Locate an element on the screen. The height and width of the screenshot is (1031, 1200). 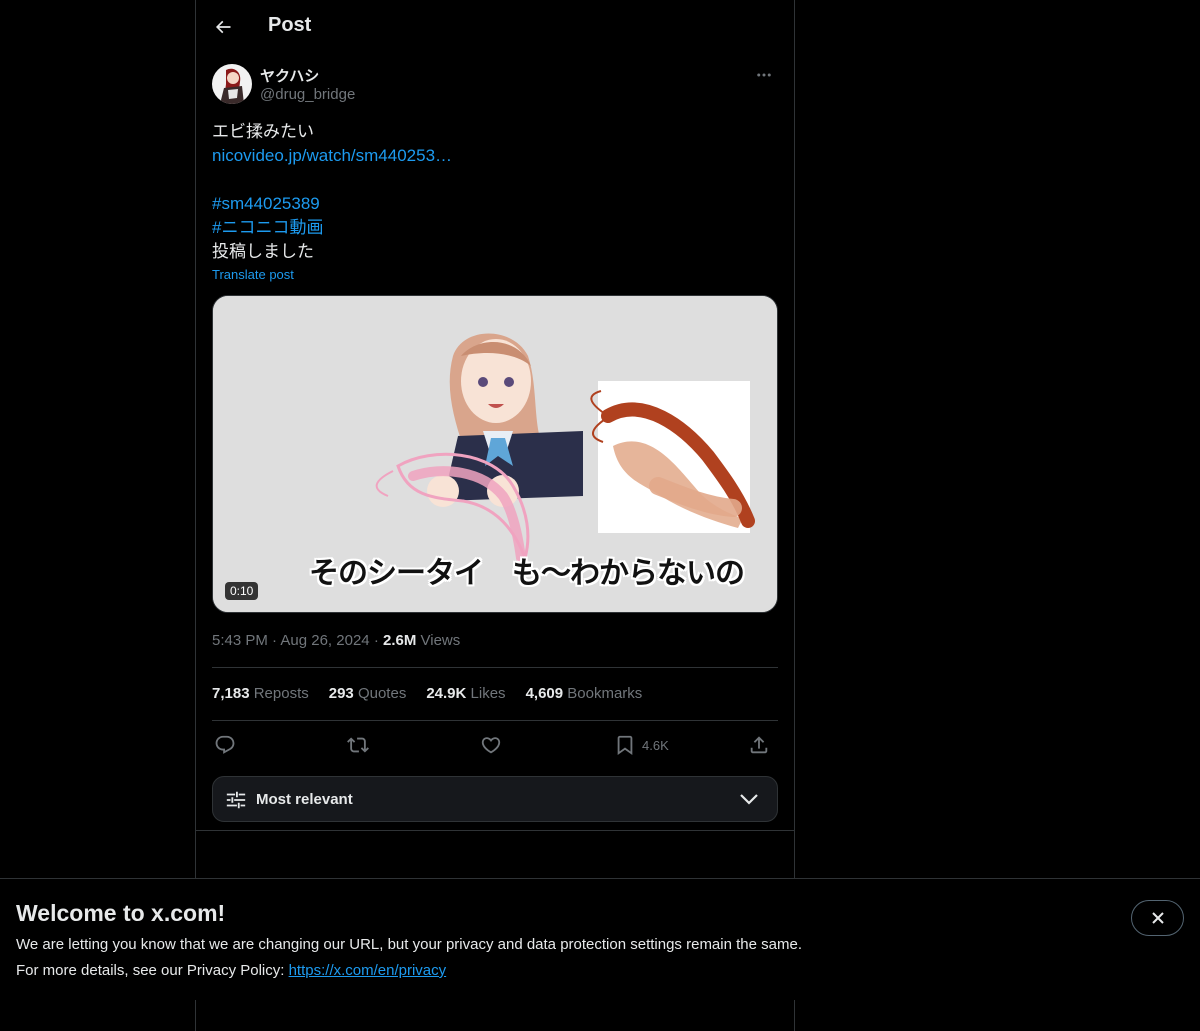
bookmarks-stat: 4,609 Bookmarks is located at coordinates (584, 693).